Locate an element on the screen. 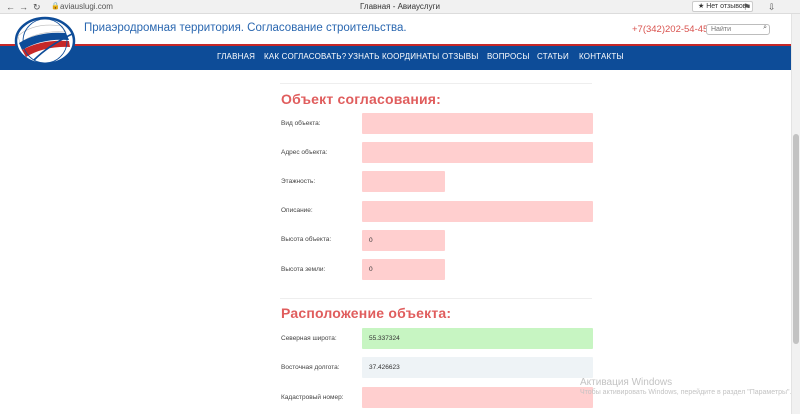 The height and width of the screenshot is (414, 800). description-input is located at coordinates (477, 211).